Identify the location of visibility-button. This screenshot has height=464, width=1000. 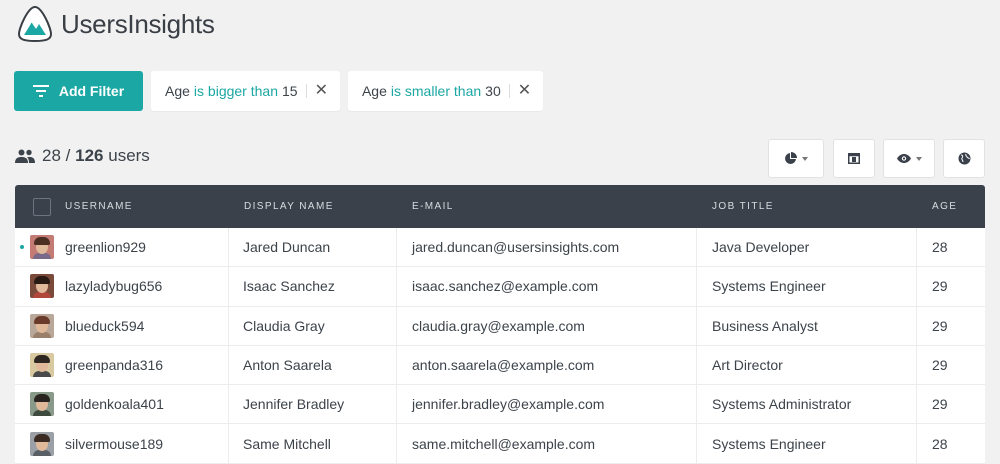
(909, 158).